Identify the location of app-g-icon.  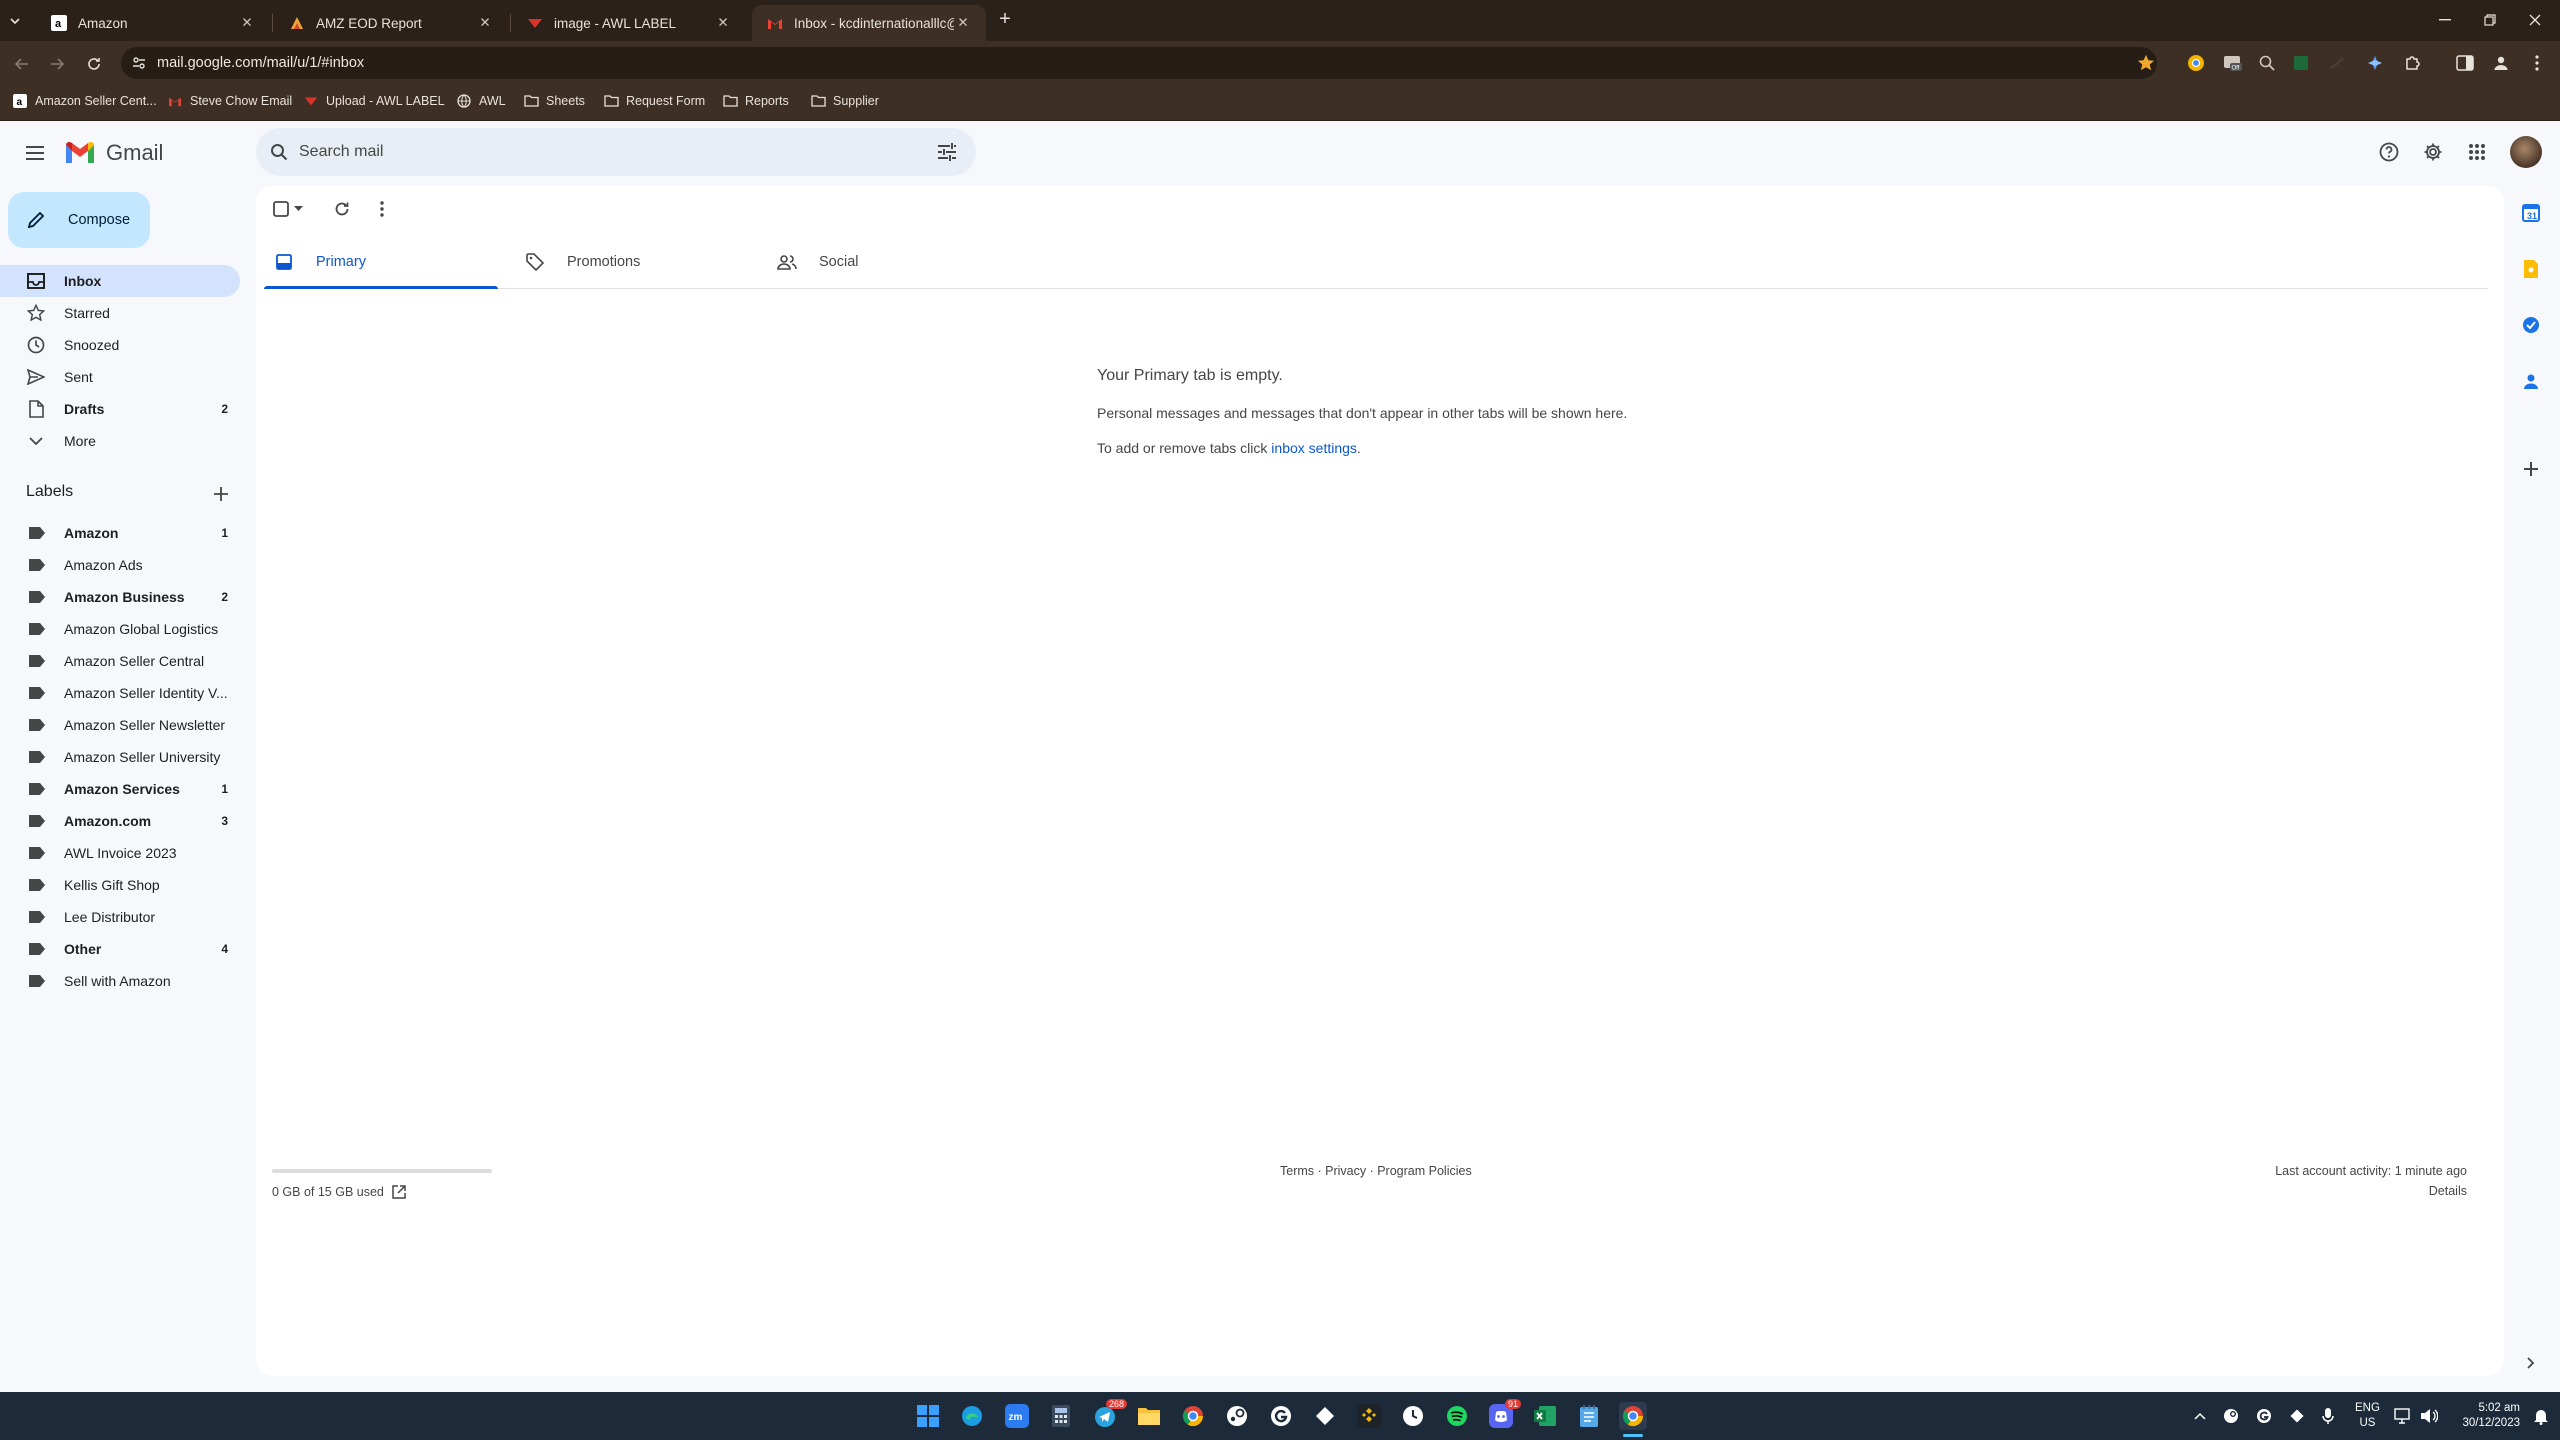
(1281, 1416).